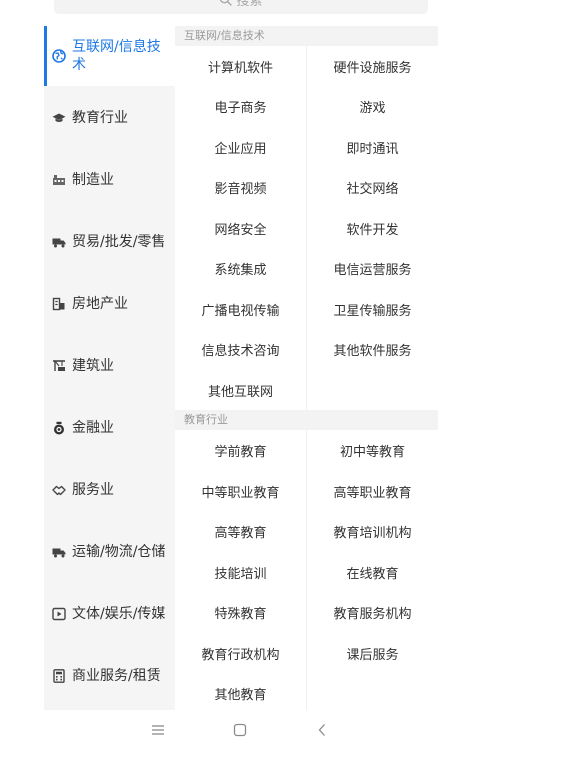 Image resolution: width=561 pixels, height=759 pixels. I want to click on sub-industry-item: 特殊教育, so click(240, 612).